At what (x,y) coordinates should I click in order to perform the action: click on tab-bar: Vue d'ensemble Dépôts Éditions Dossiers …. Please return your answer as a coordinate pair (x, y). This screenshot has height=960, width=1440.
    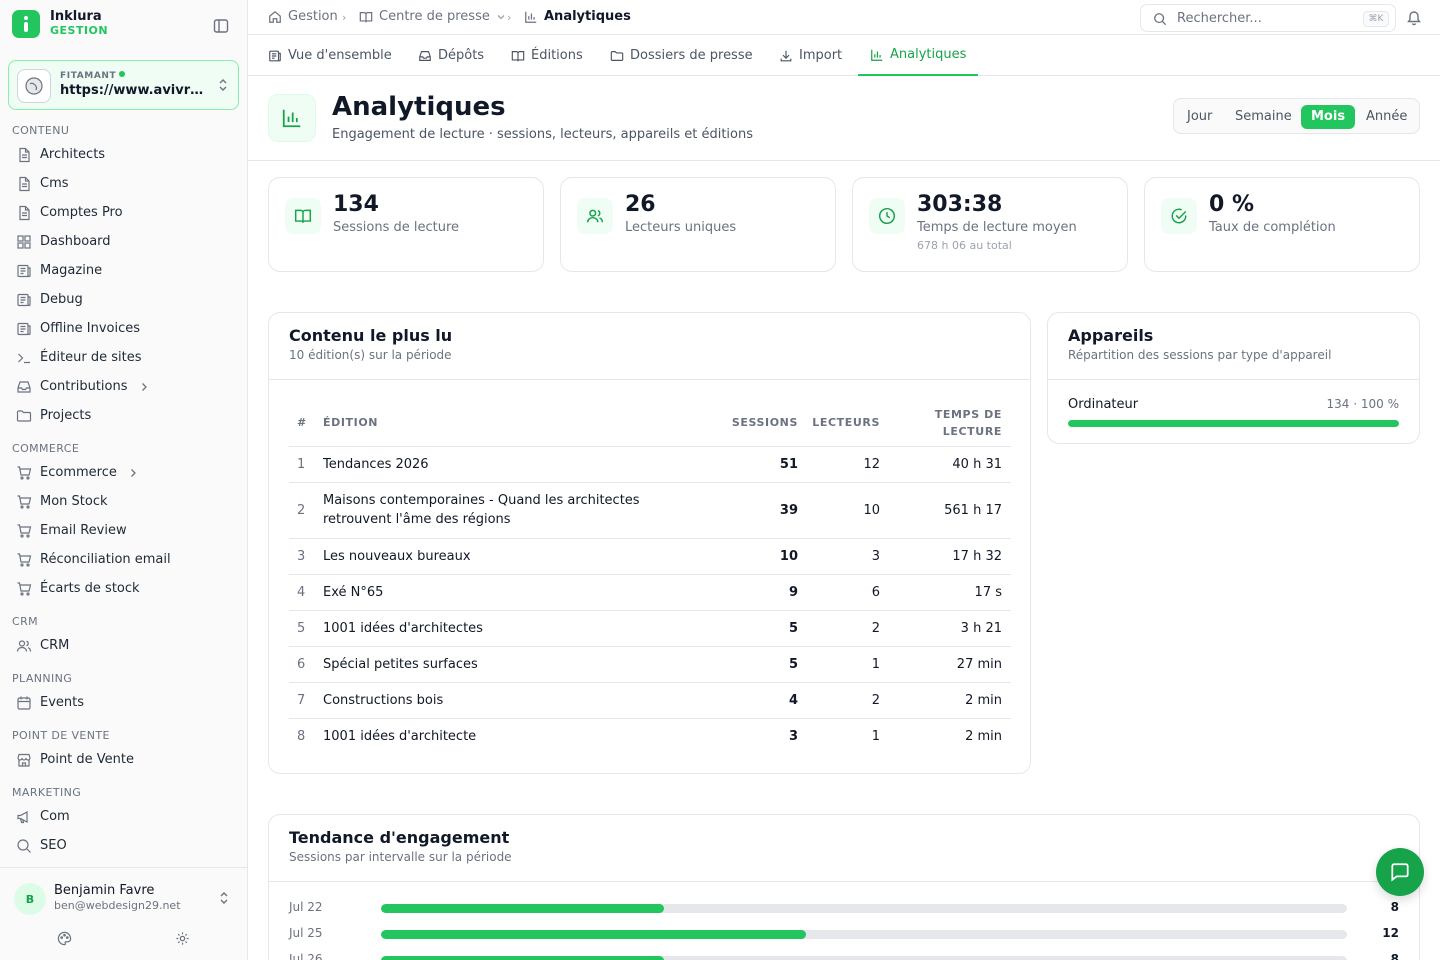
    Looking at the image, I should click on (844, 55).